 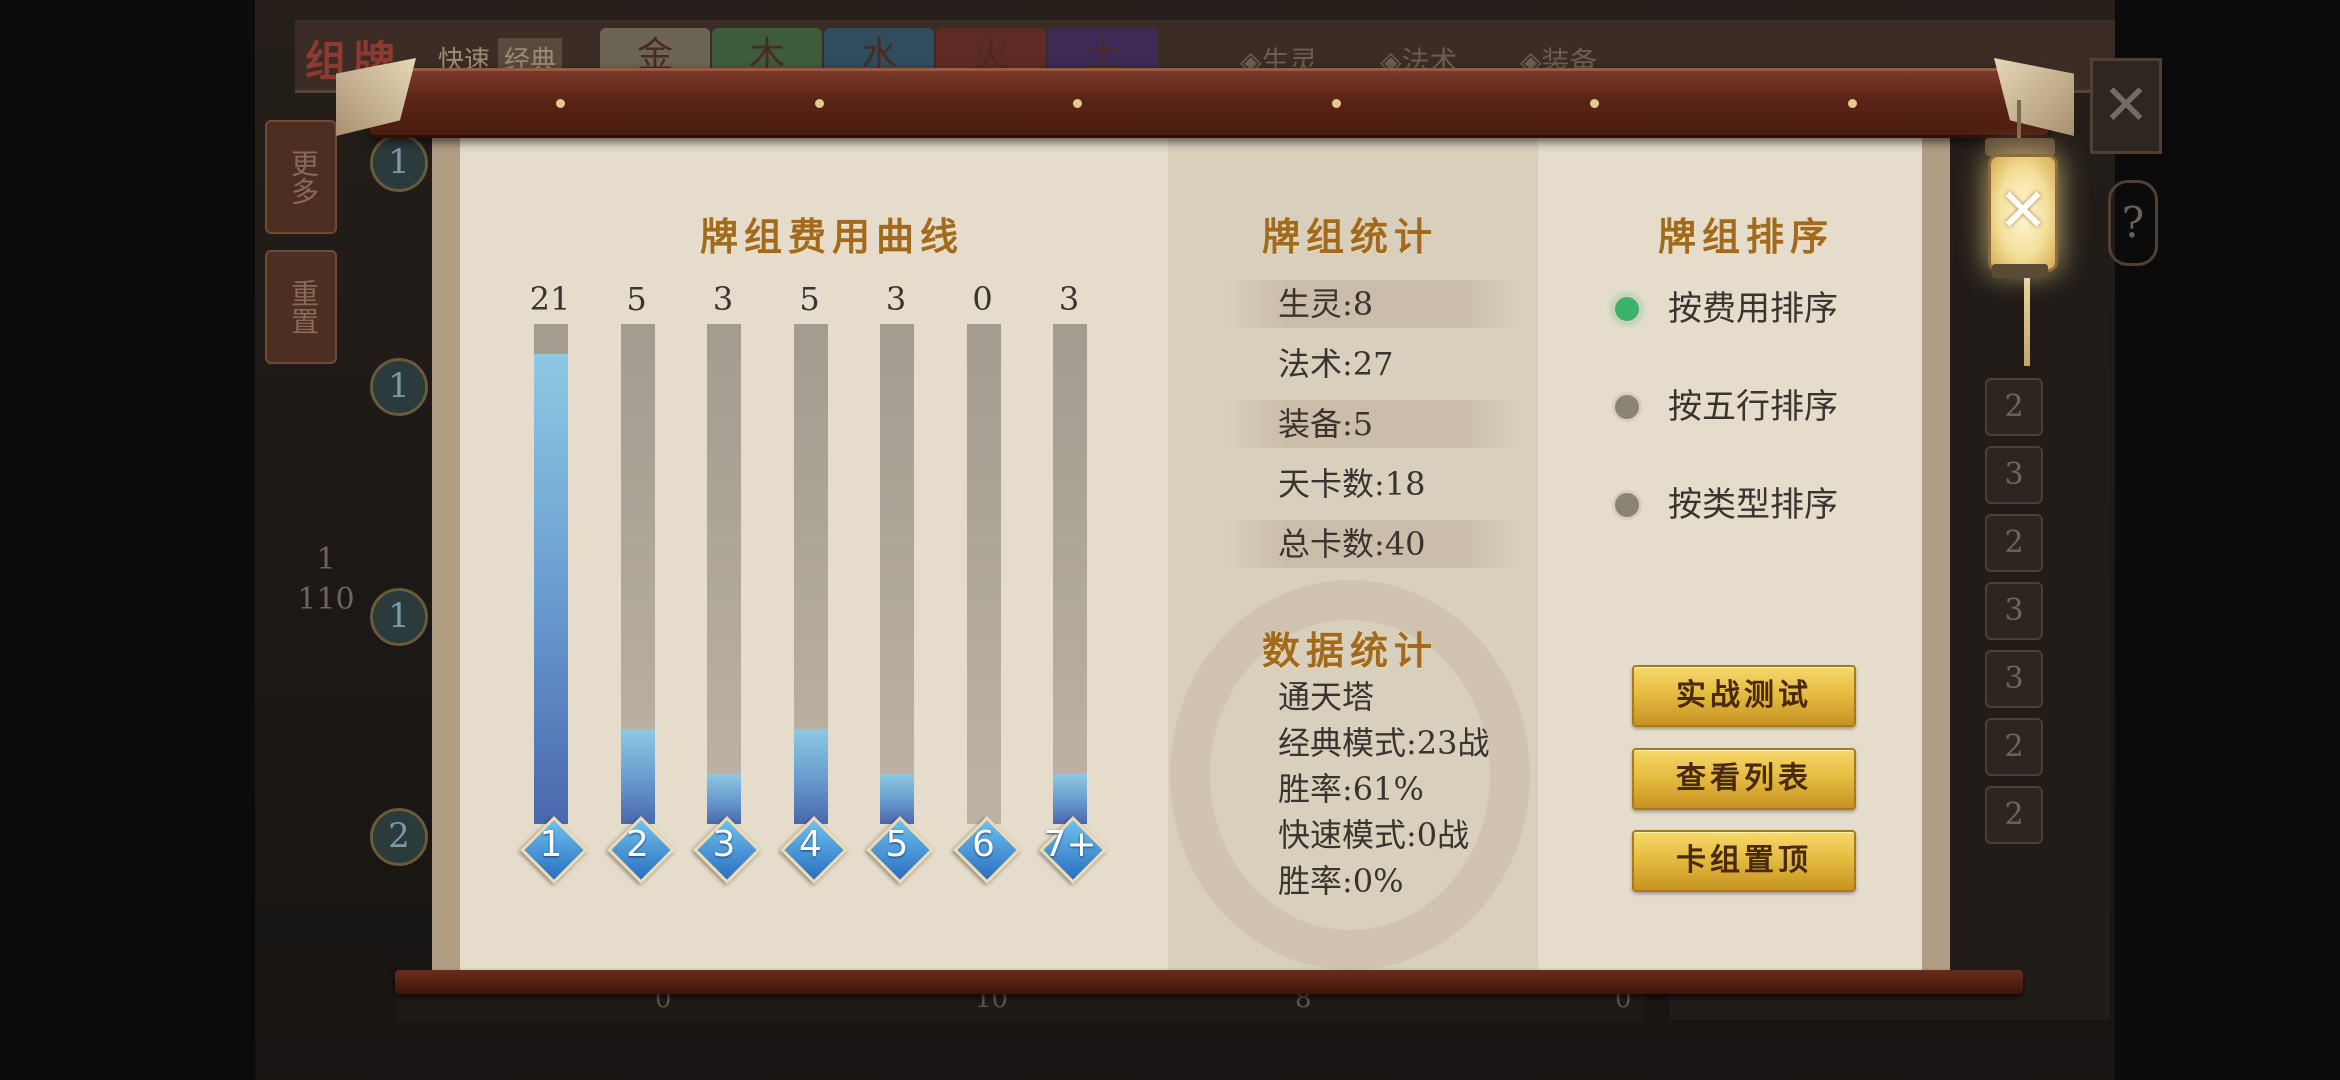 I want to click on cost-column-1: 21 1, so click(x=554, y=590).